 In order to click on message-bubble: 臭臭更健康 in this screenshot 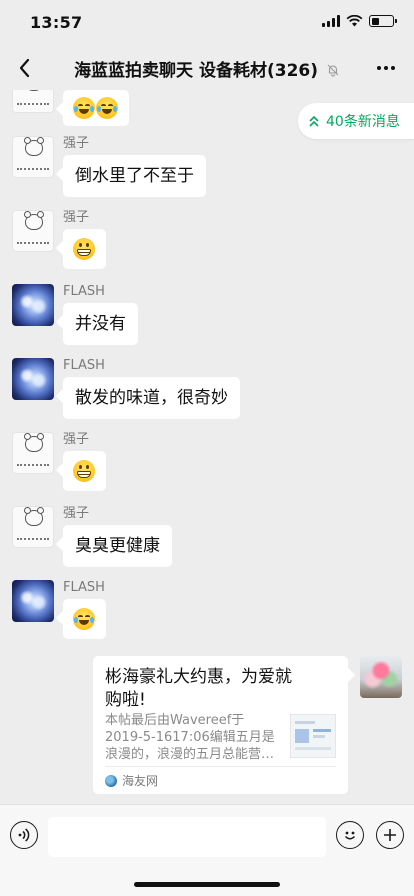, I will do `click(117, 546)`.